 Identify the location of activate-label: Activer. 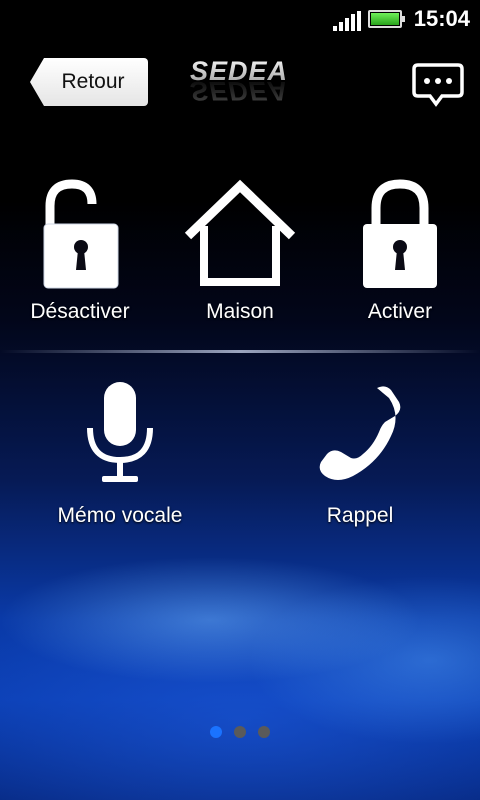
(400, 311).